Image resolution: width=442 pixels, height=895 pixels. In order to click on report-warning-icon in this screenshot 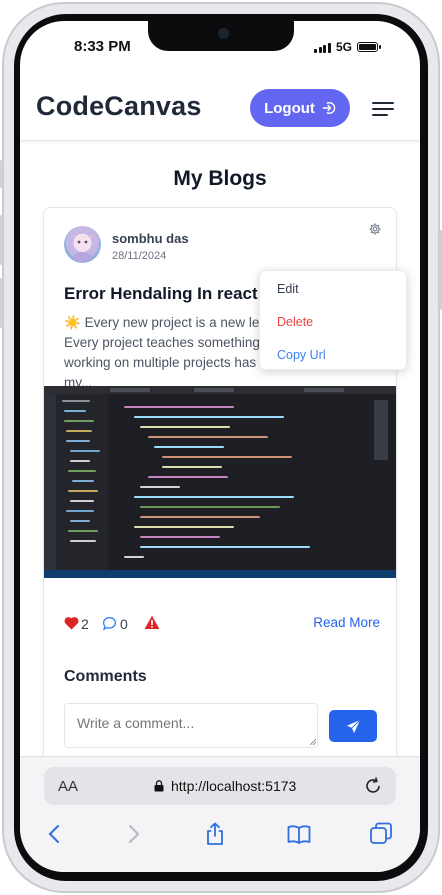, I will do `click(152, 622)`.